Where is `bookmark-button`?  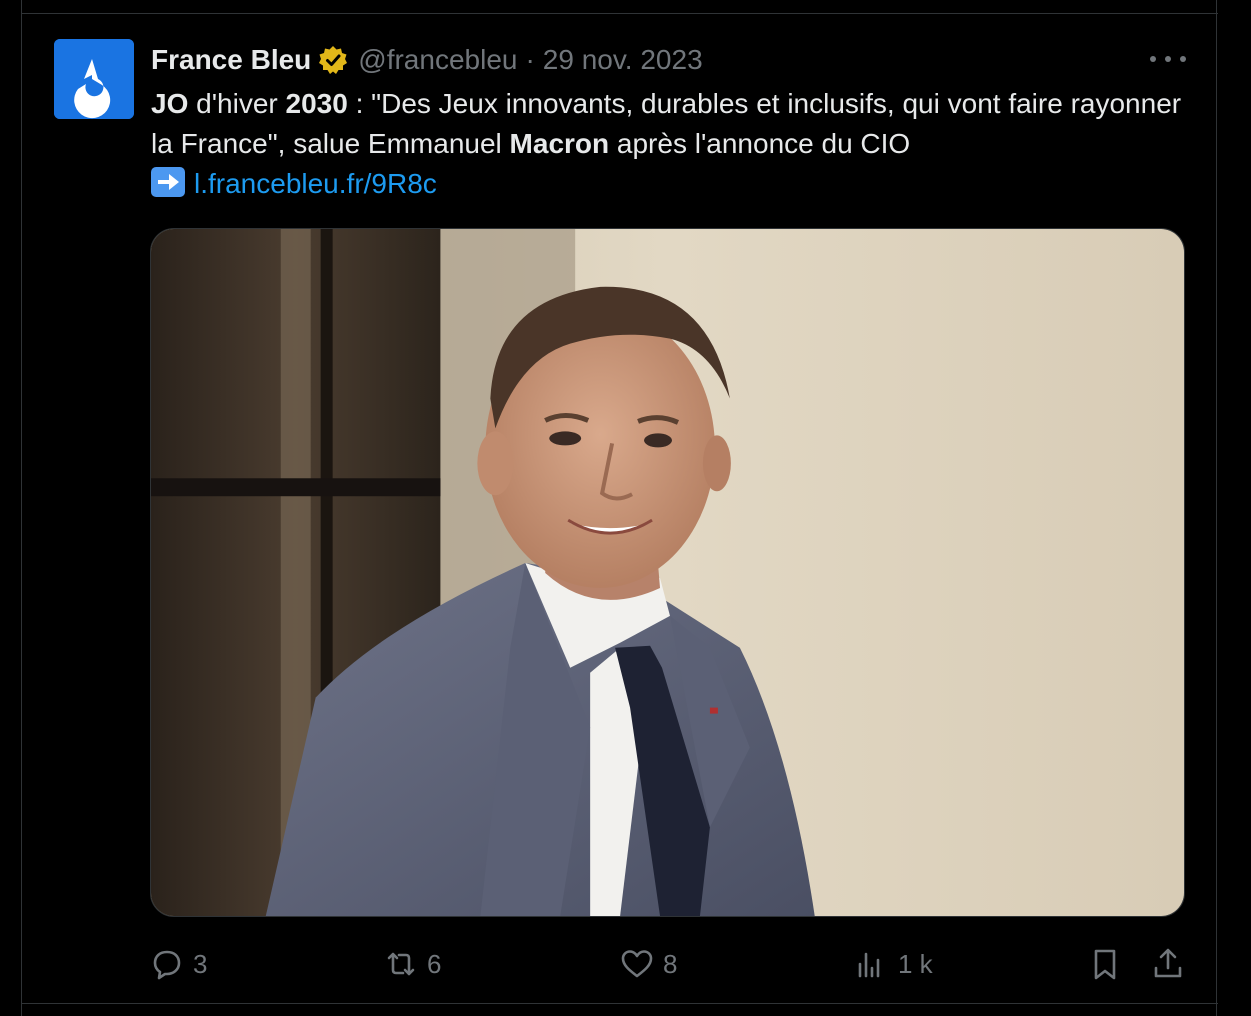
bookmark-button is located at coordinates (1105, 964).